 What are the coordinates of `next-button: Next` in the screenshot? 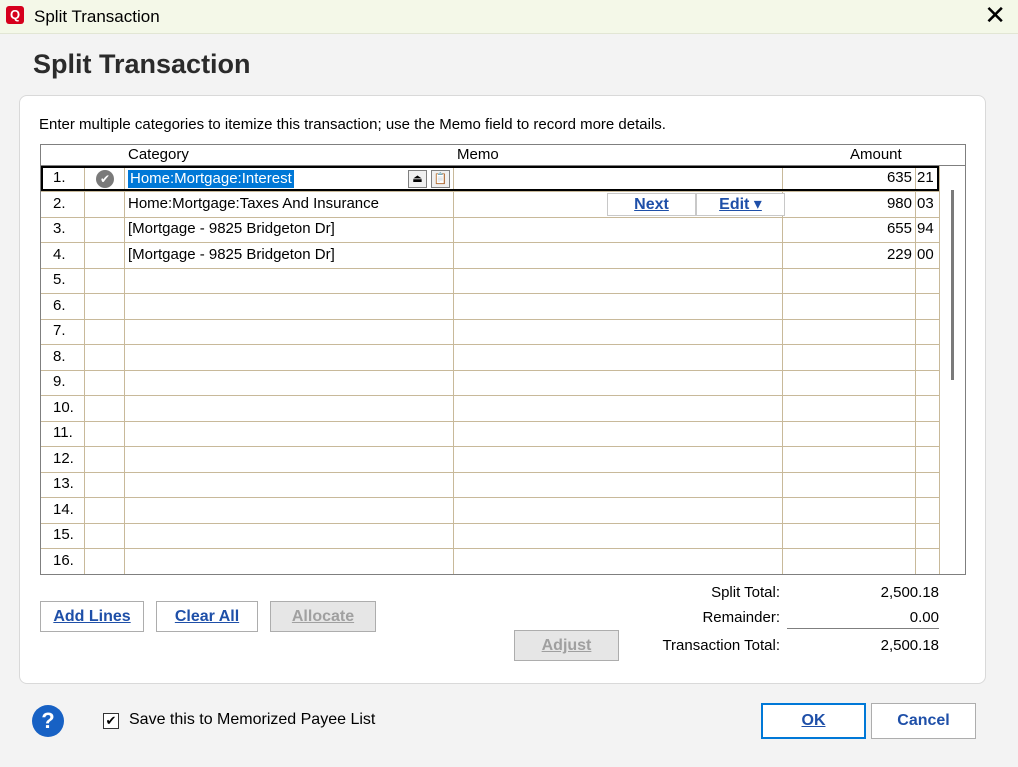 It's located at (651, 204).